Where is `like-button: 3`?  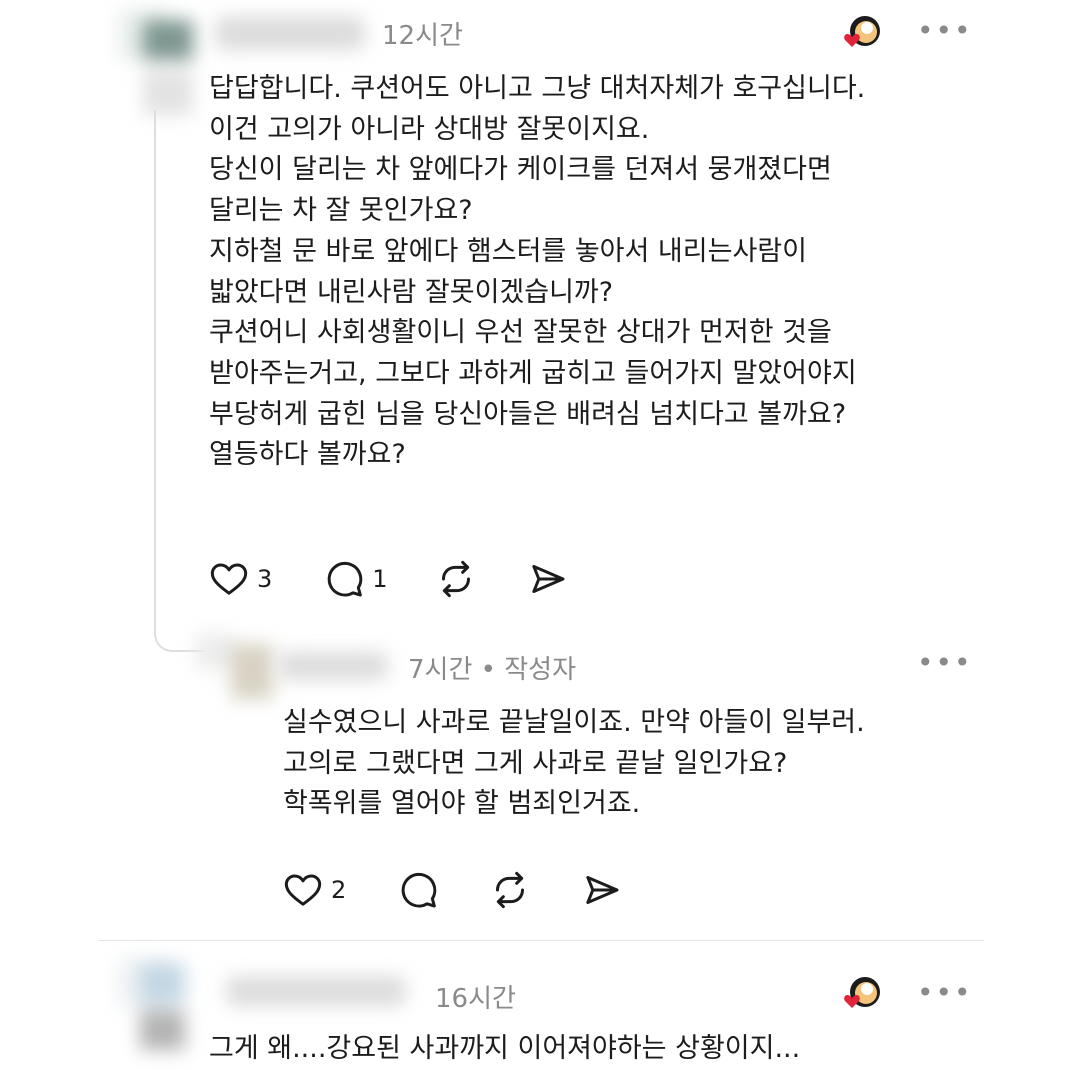 like-button: 3 is located at coordinates (240, 579).